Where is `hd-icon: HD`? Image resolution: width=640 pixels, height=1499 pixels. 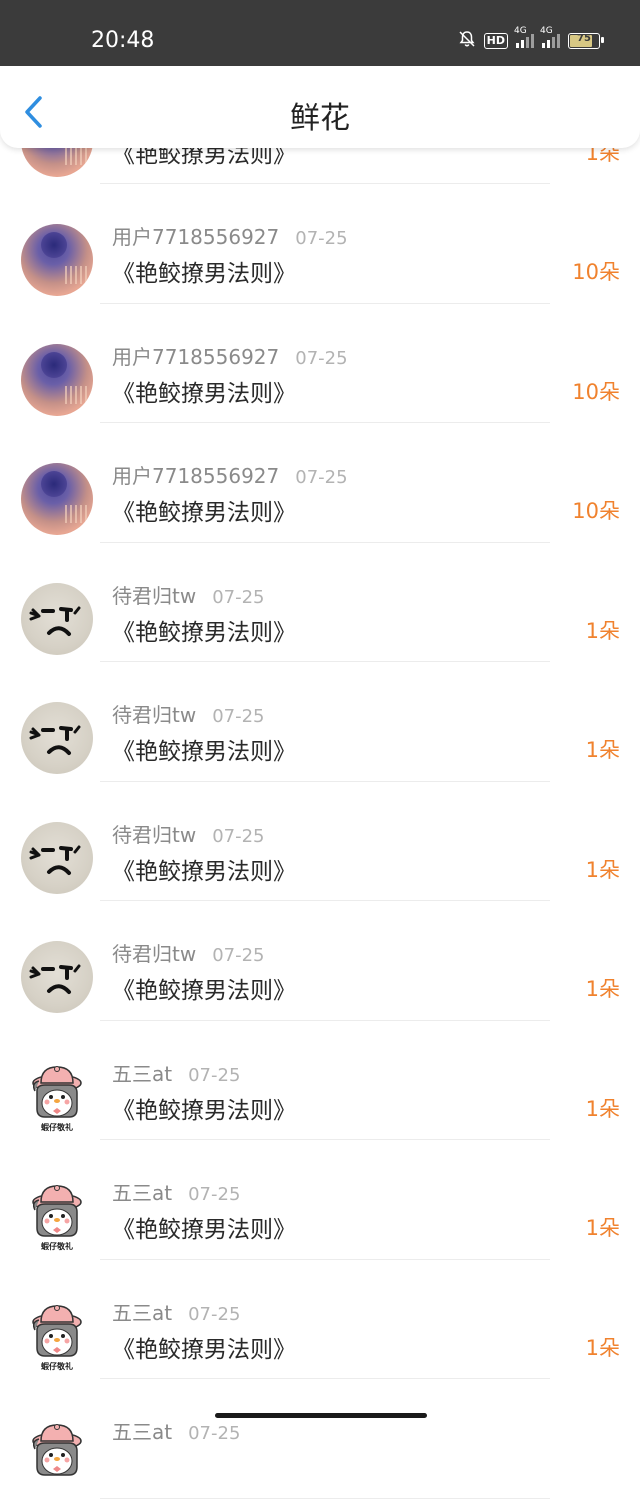 hd-icon: HD is located at coordinates (495, 40).